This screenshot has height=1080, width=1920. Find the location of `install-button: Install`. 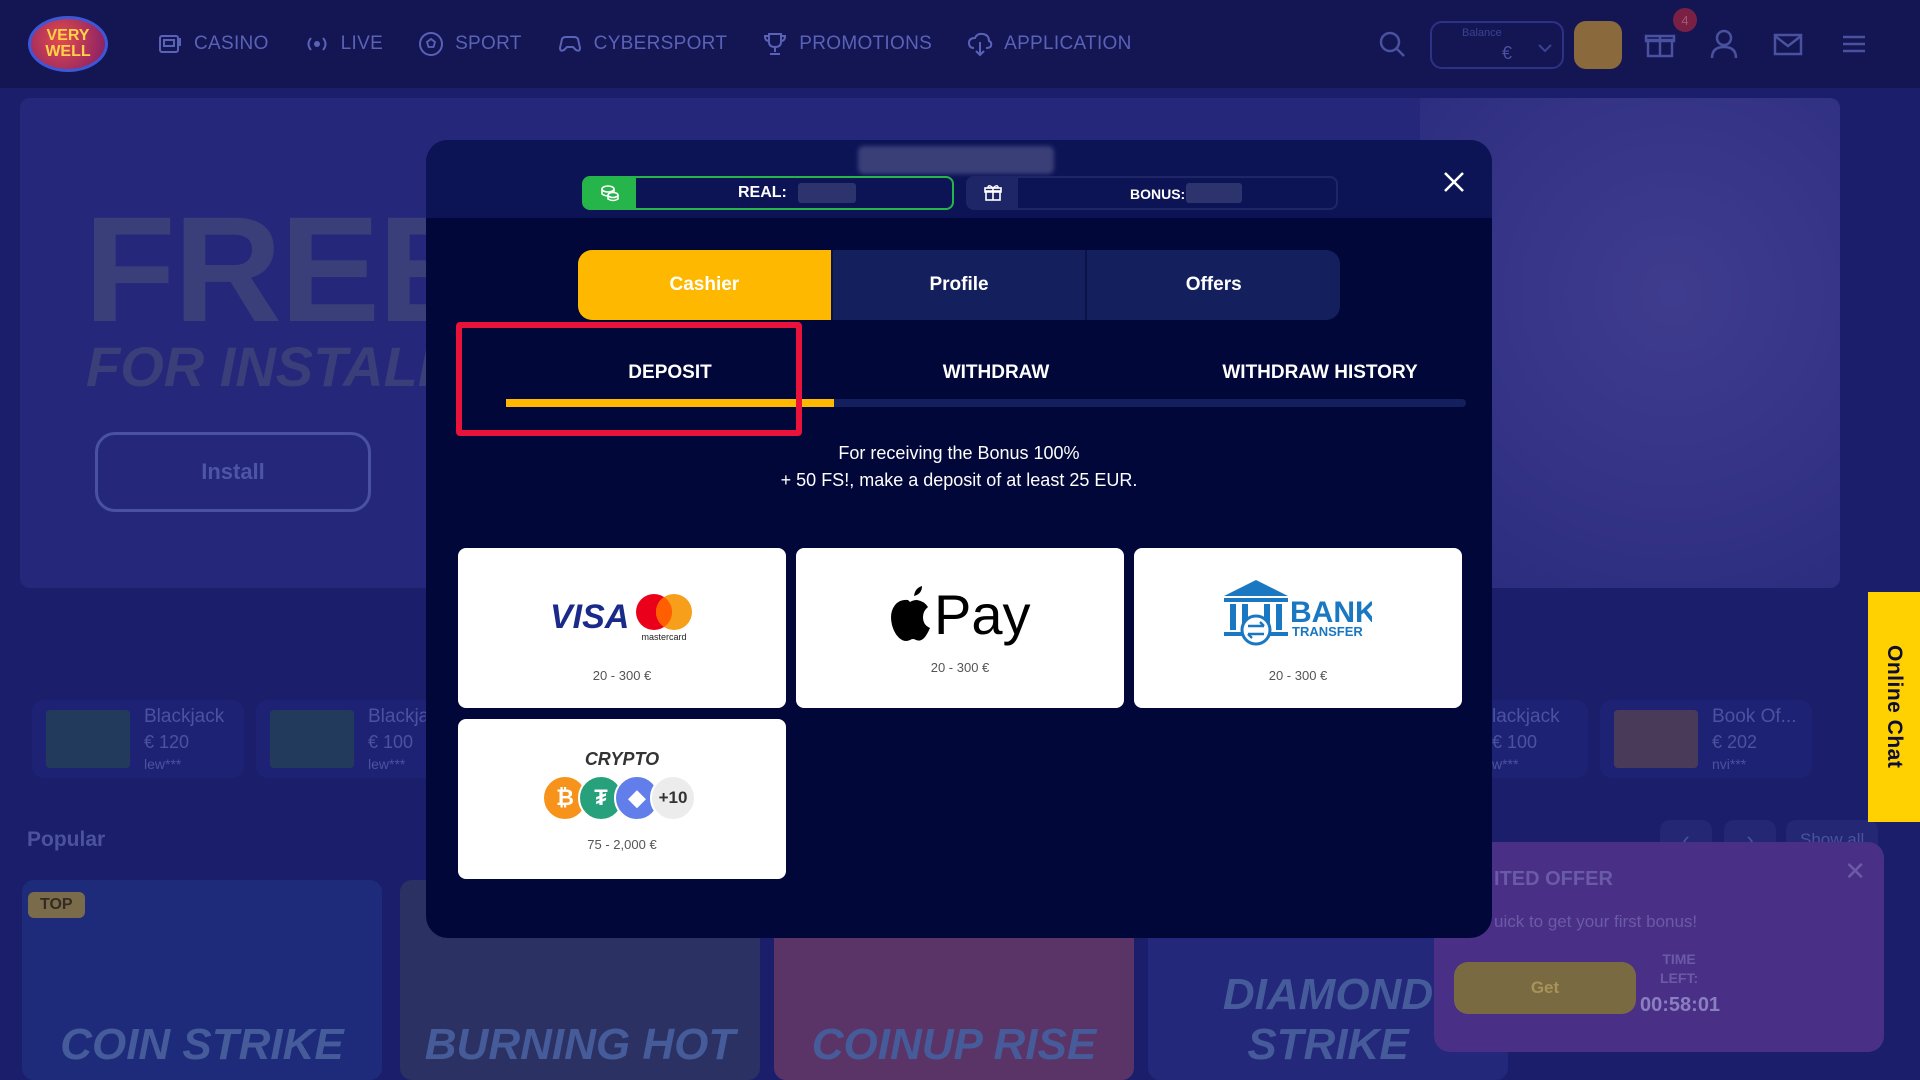

install-button: Install is located at coordinates (233, 472).